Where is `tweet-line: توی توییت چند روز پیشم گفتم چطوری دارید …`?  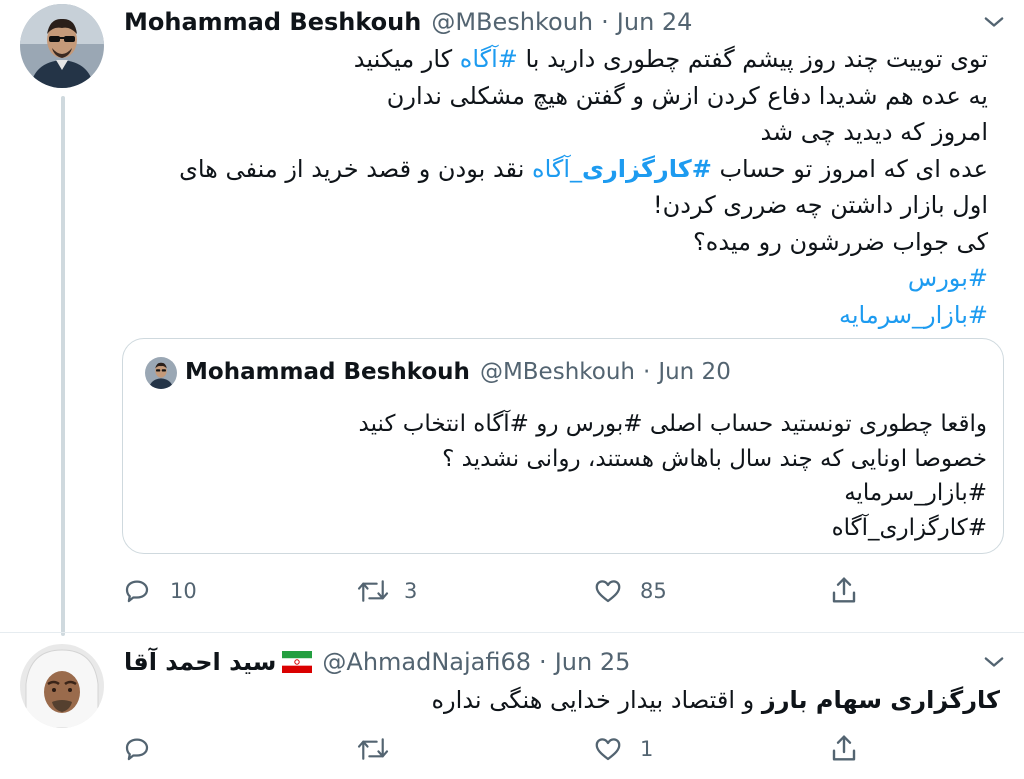
tweet-line: توی توییت چند روز پیشم گفتم چطوری دارید … is located at coordinates (558, 59).